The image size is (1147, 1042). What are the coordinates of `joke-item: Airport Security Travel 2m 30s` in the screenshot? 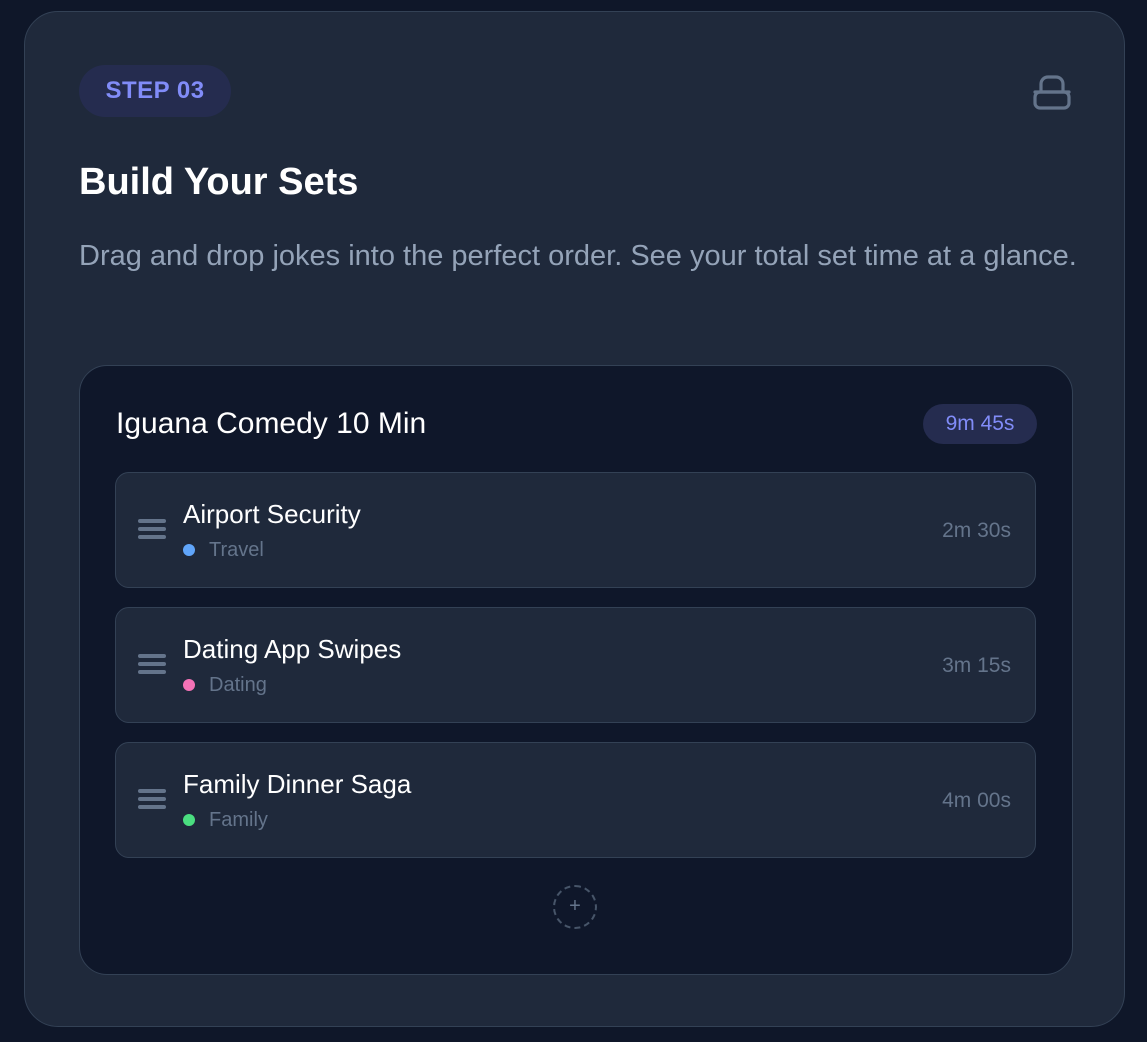 It's located at (575, 530).